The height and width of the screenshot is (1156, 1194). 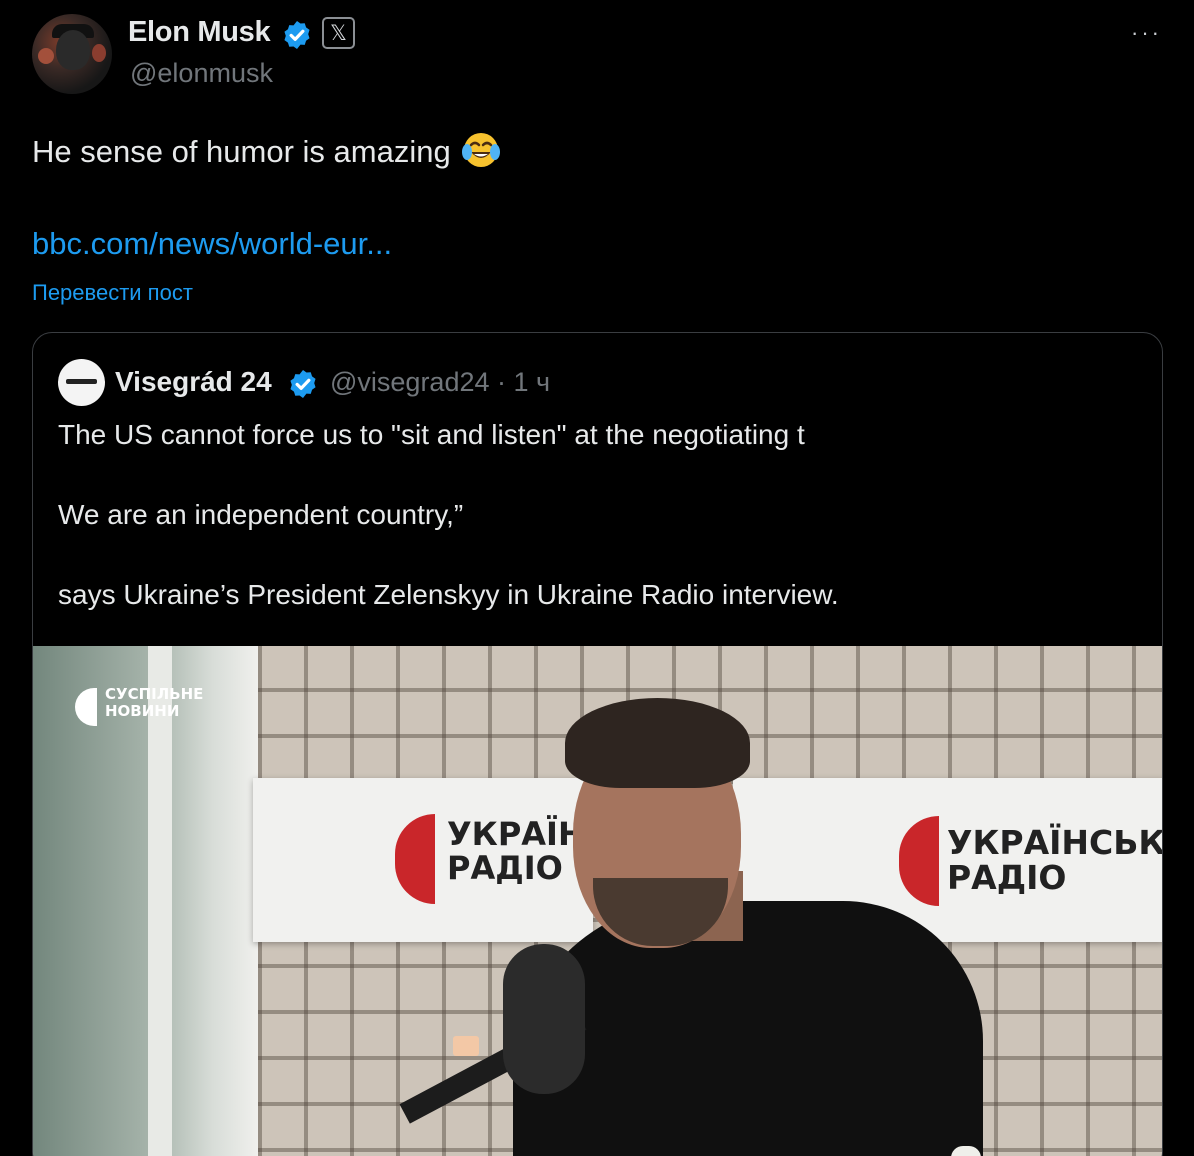 What do you see at coordinates (241, 151) in the screenshot?
I see `post-text-content: He sense of humor is amazing` at bounding box center [241, 151].